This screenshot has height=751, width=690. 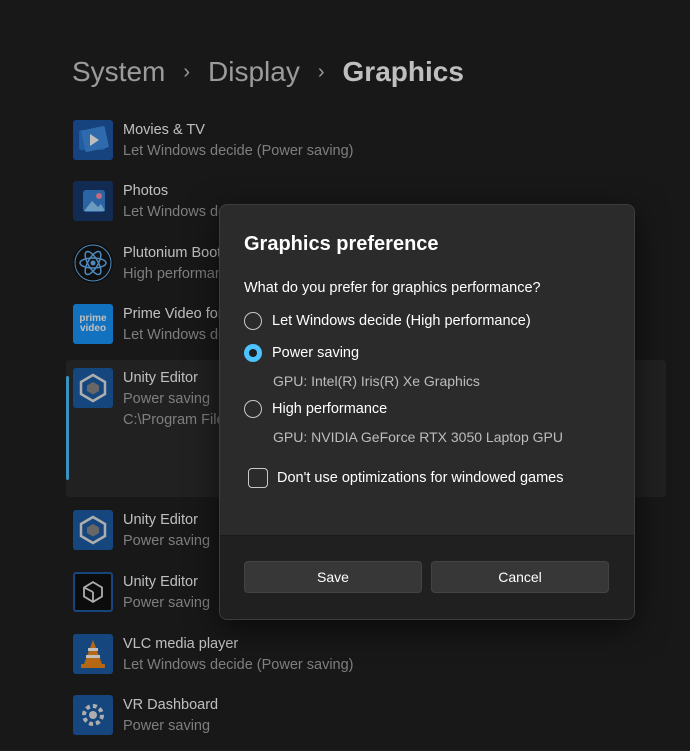 I want to click on dialog-footer: Save Cancel, so click(x=427, y=577).